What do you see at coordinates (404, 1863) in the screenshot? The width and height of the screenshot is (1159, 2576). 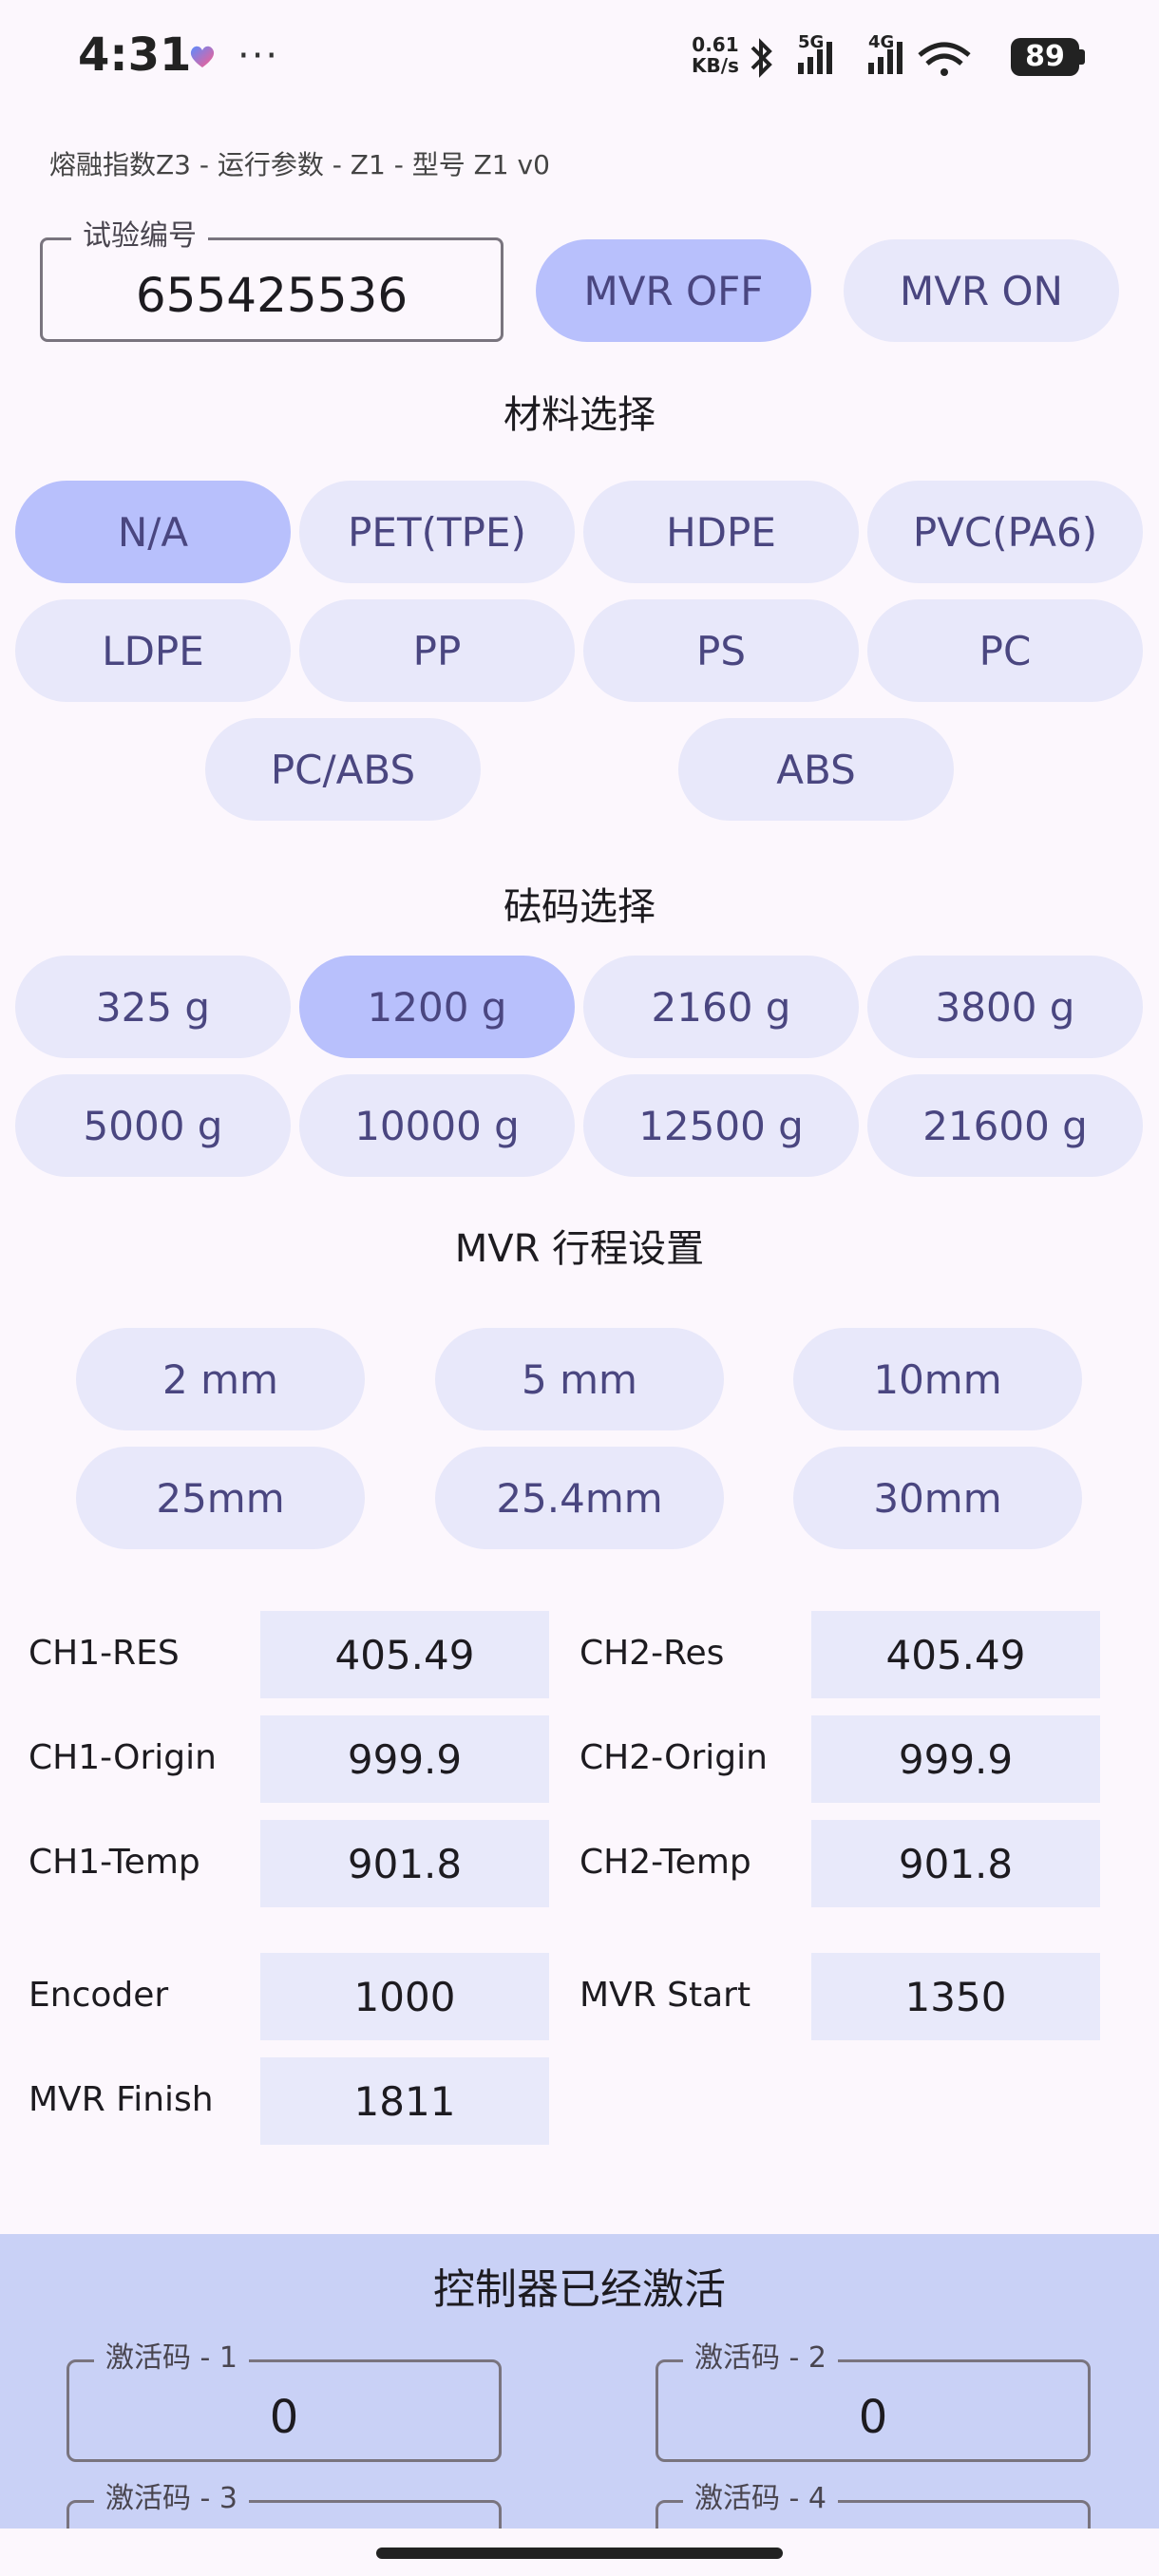 I see `ch1-temp-value: 901.8` at bounding box center [404, 1863].